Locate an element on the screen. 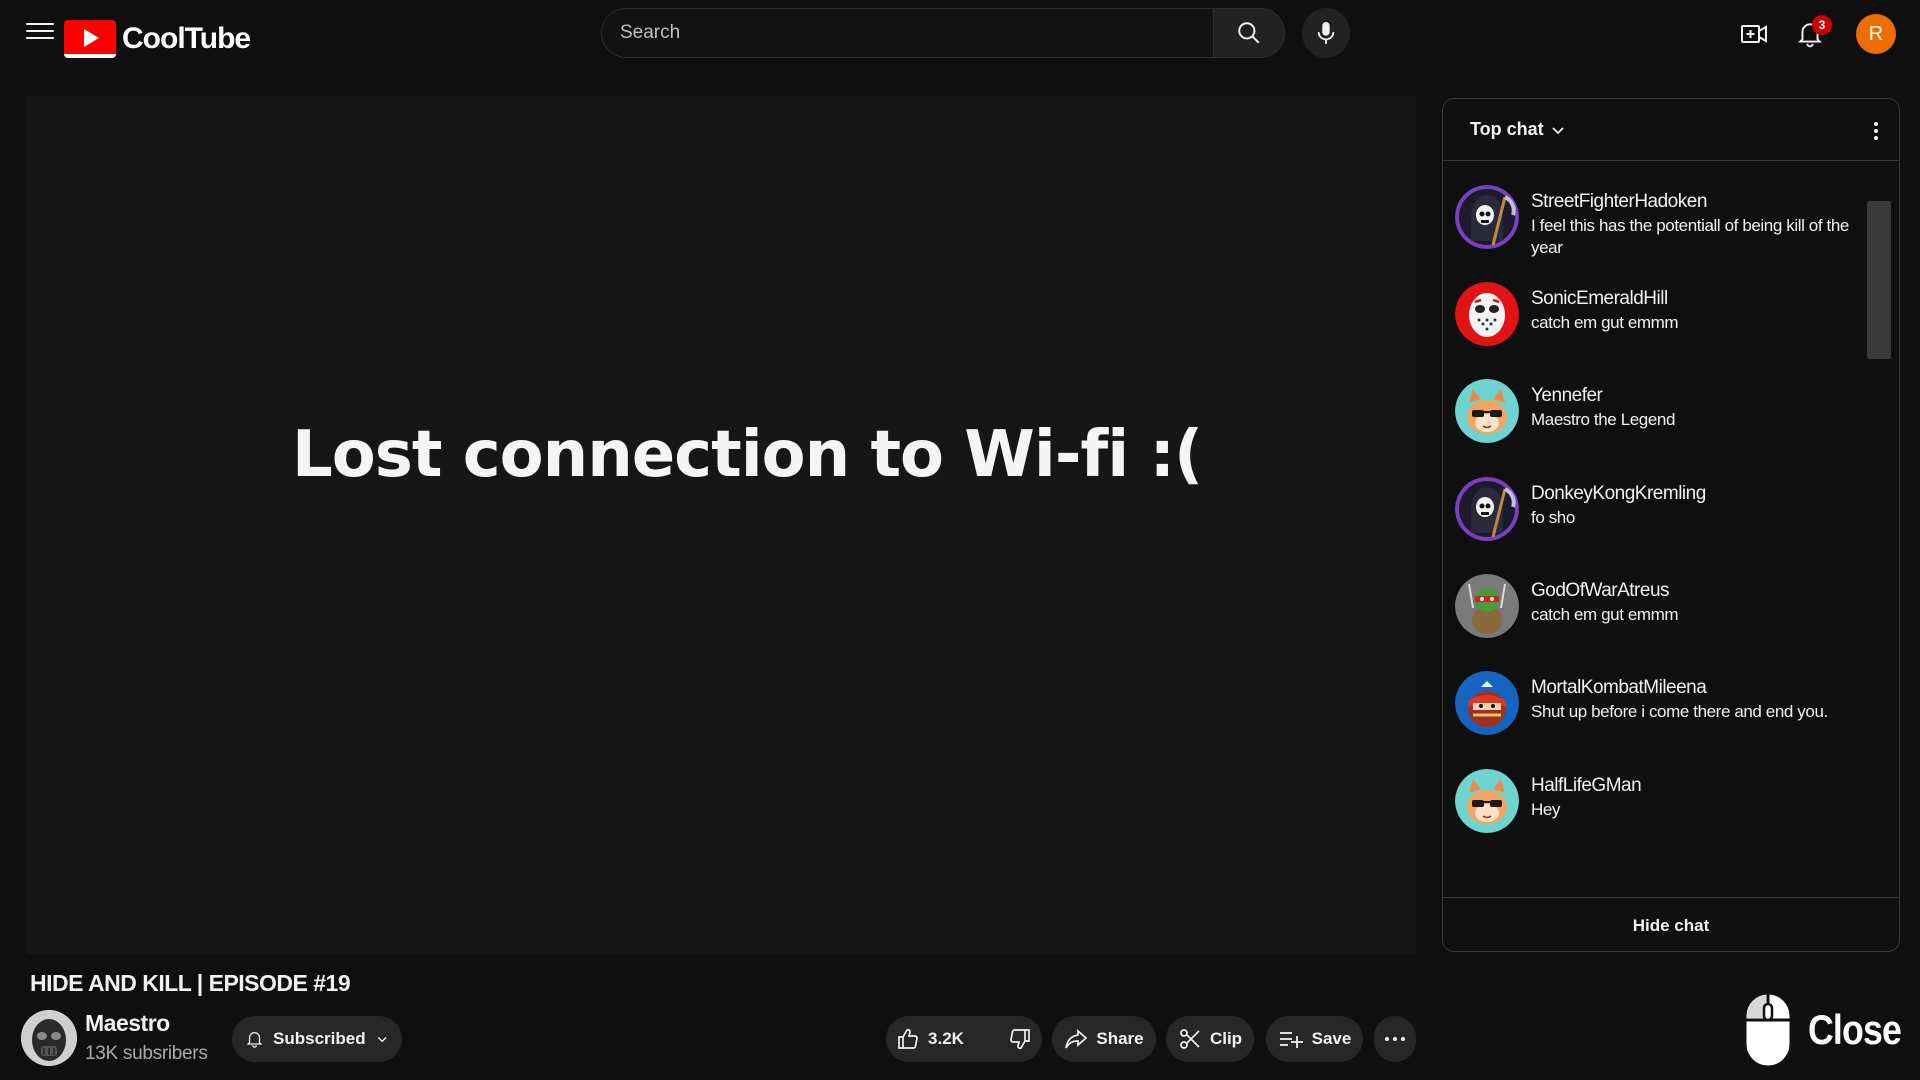 This screenshot has width=1920, height=1080. more-horizontal-icon is located at coordinates (1395, 1039).